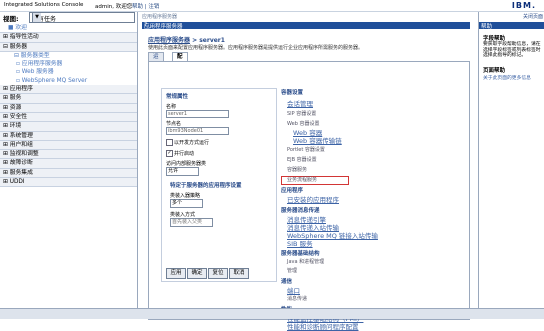  I want to click on page-title: 应用程序服务器 > server1, so click(186, 39).